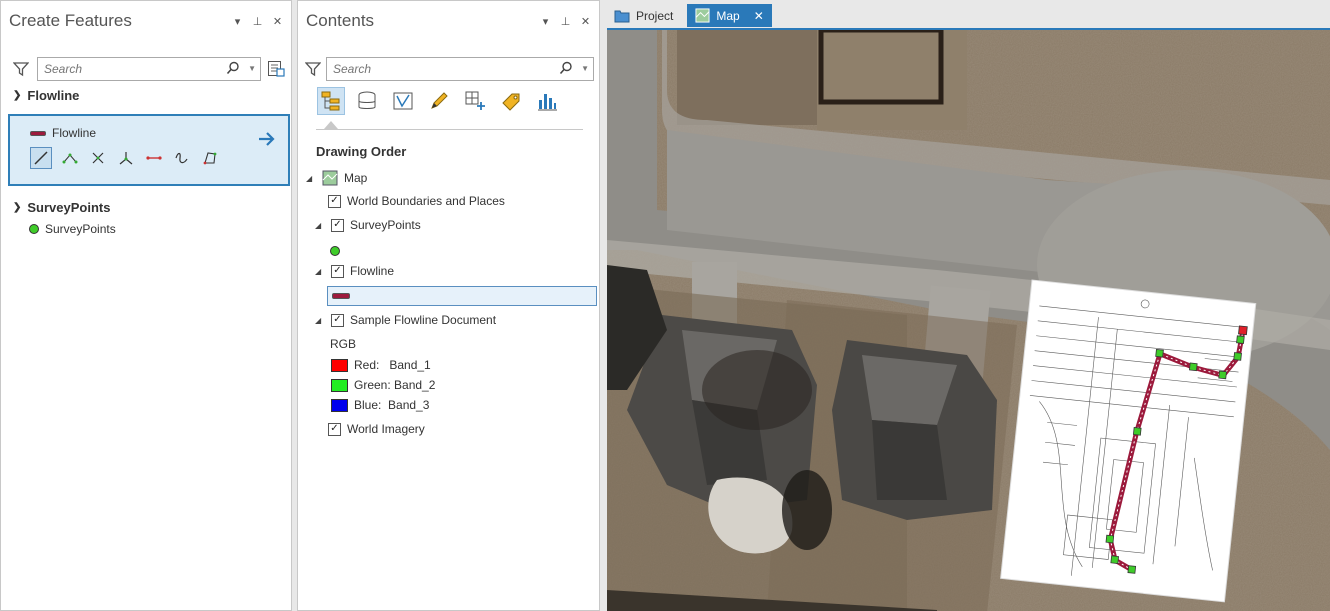 The width and height of the screenshot is (1330, 611). I want to click on group-surveypoints: ❯ SurveyPoints, so click(61, 207).